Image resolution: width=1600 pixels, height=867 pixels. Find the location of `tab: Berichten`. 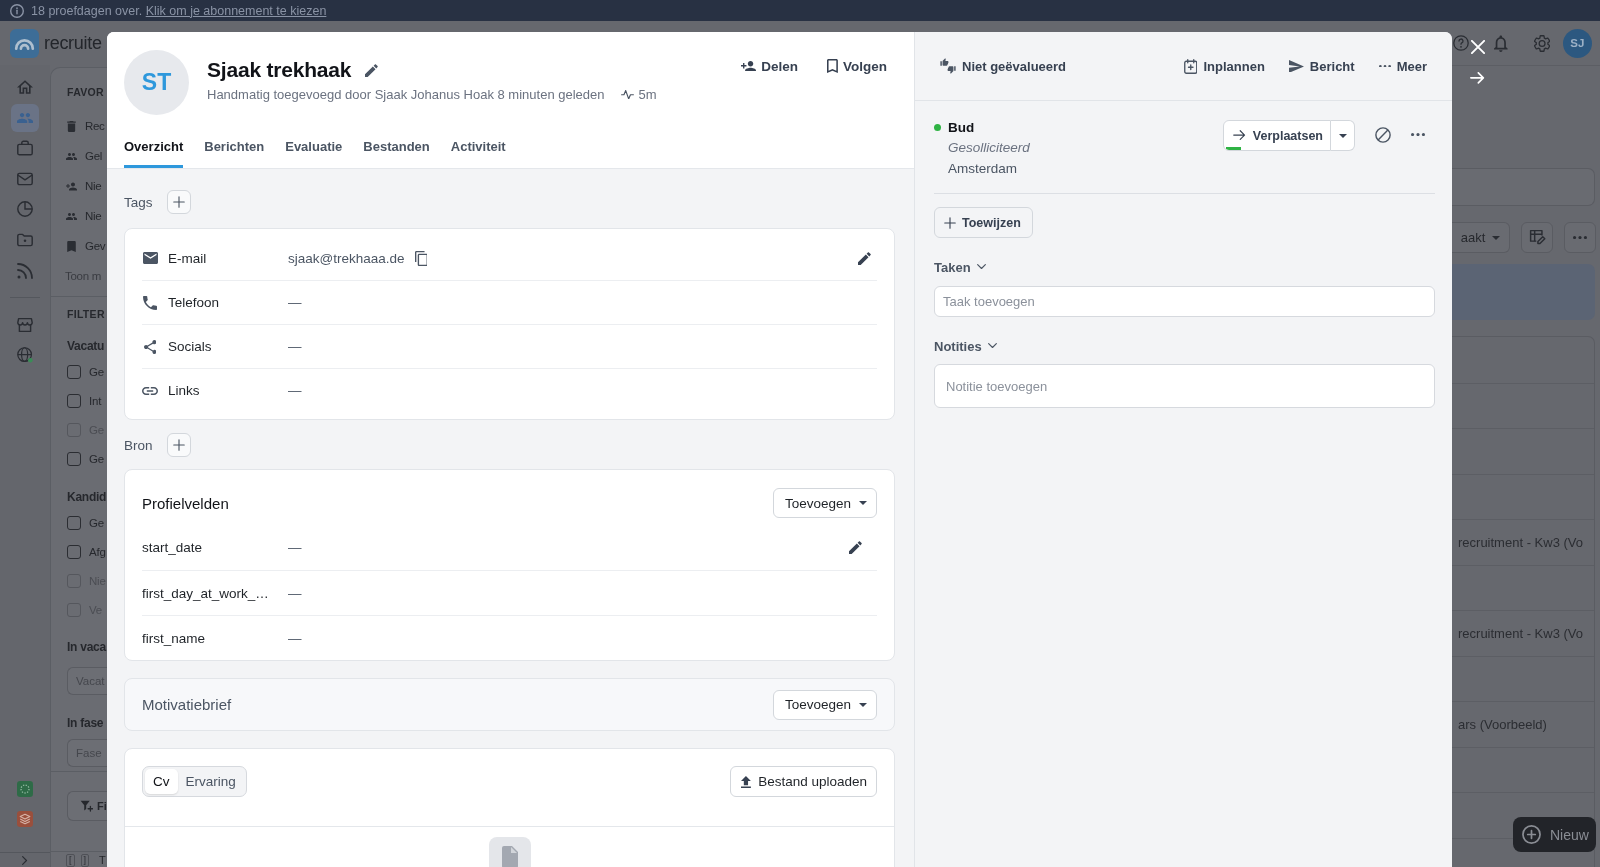

tab: Berichten is located at coordinates (234, 149).